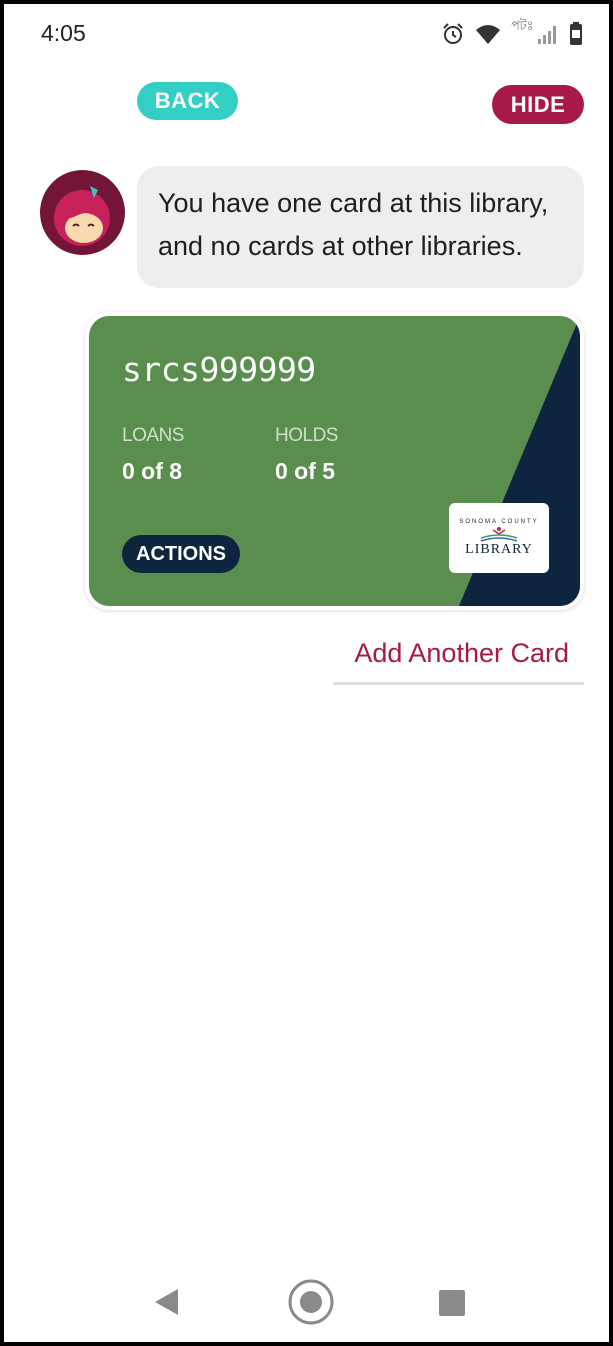 The image size is (613, 1346). What do you see at coordinates (82, 216) in the screenshot?
I see `libby-face-icon` at bounding box center [82, 216].